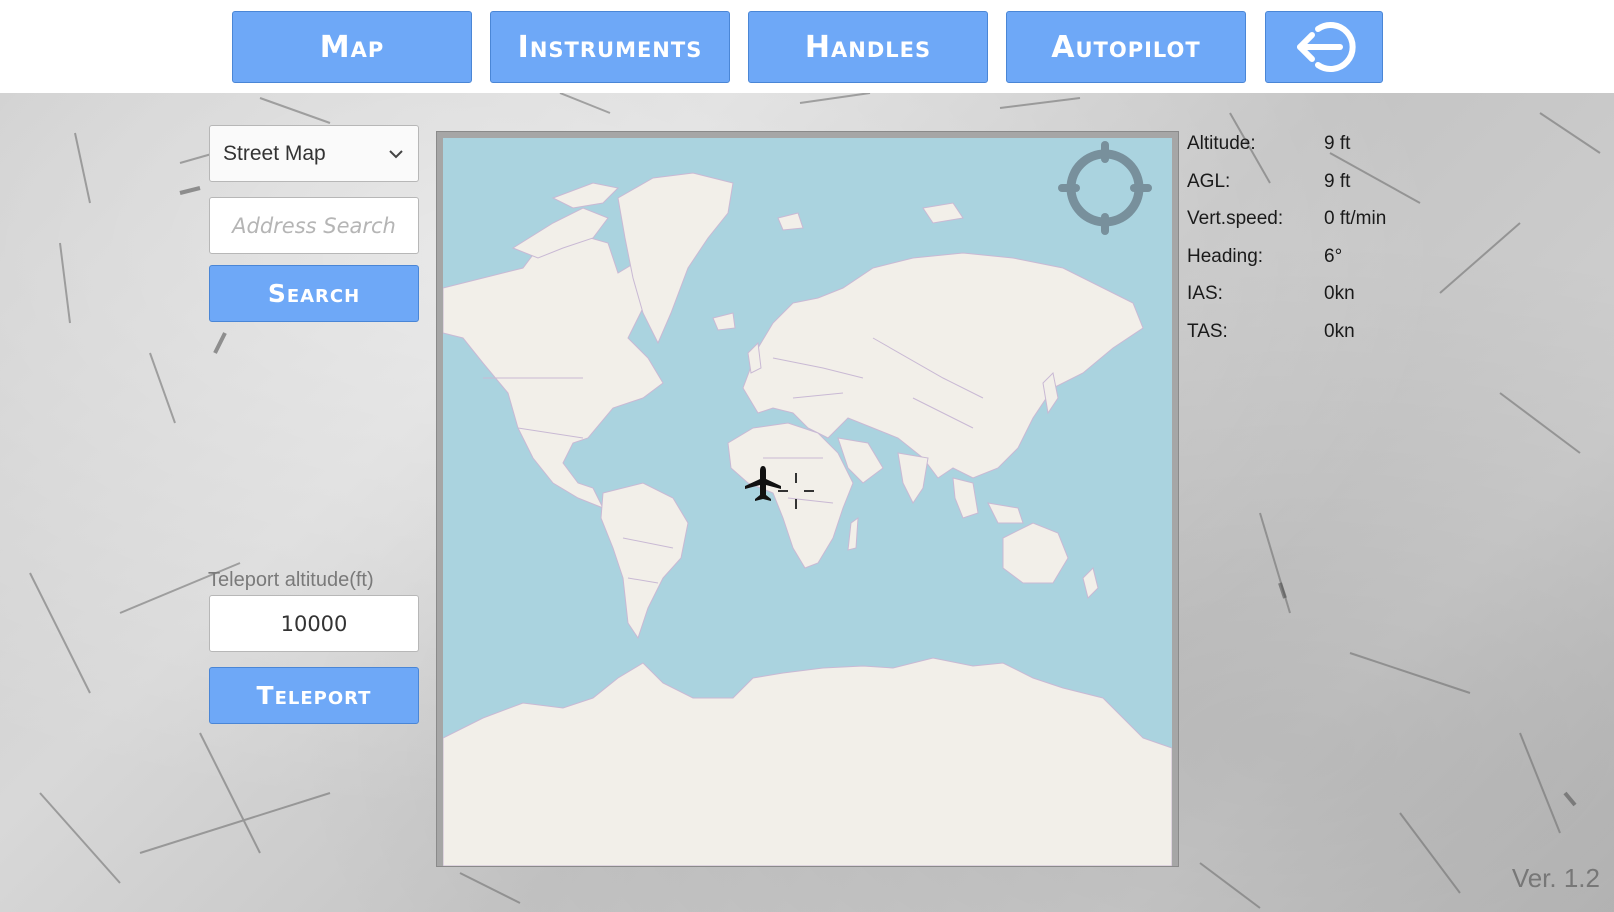 The image size is (1614, 912). I want to click on autopilot-tab-label: Autopilot, so click(1126, 47).